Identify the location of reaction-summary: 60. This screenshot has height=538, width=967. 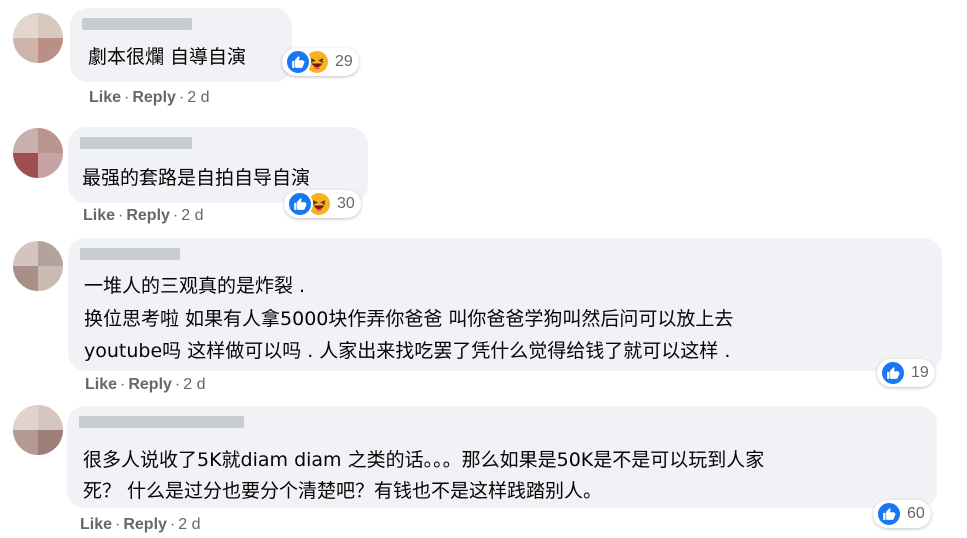
(902, 514).